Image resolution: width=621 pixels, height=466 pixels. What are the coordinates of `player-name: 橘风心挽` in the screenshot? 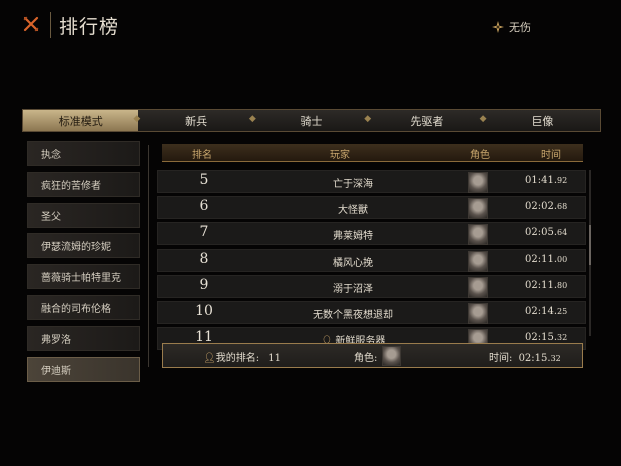 It's located at (353, 263).